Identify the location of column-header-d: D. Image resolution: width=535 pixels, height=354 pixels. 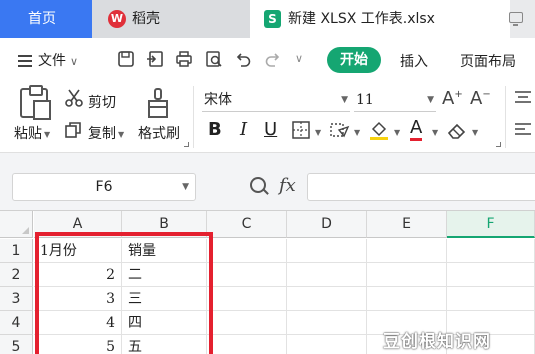
(327, 224).